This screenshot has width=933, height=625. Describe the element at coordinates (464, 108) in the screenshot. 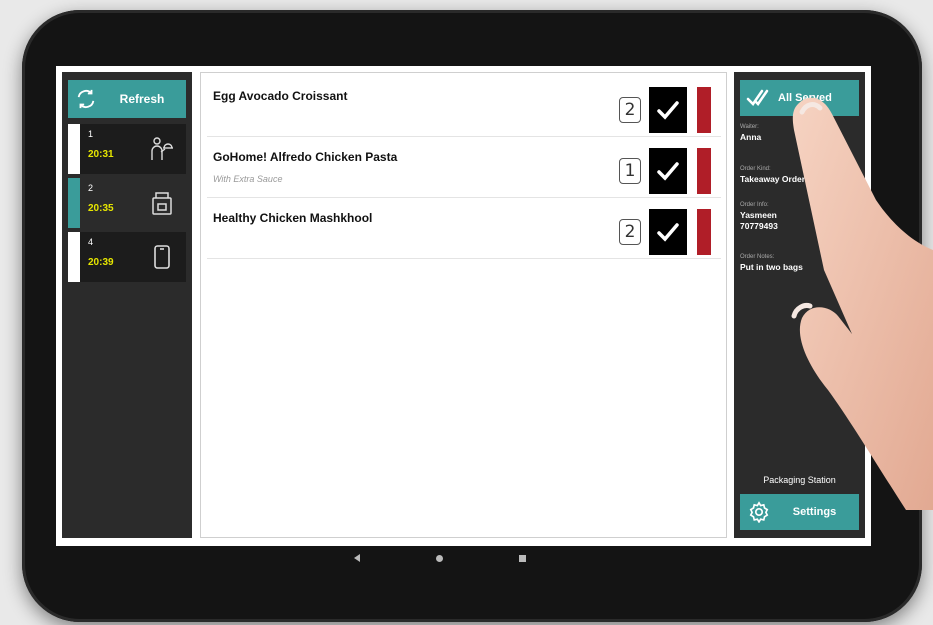

I see `list-item: Egg Avocado Croissant 2` at that location.